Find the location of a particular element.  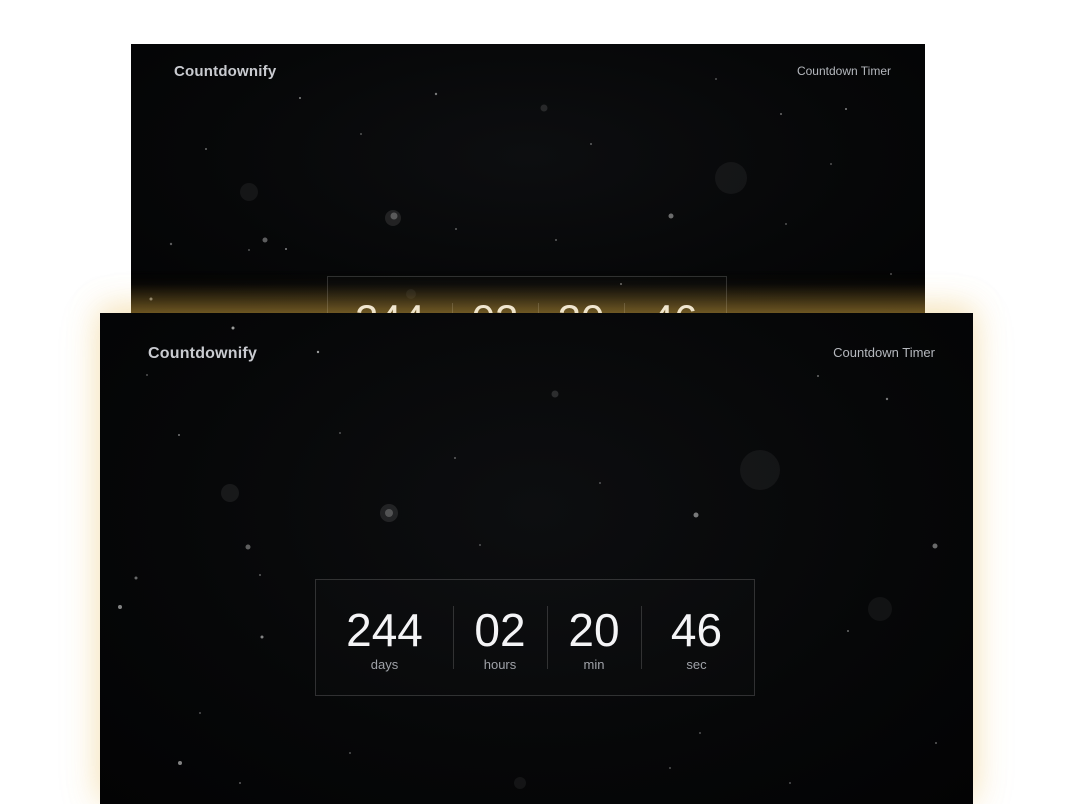

hours-value: 02 is located at coordinates (500, 630).